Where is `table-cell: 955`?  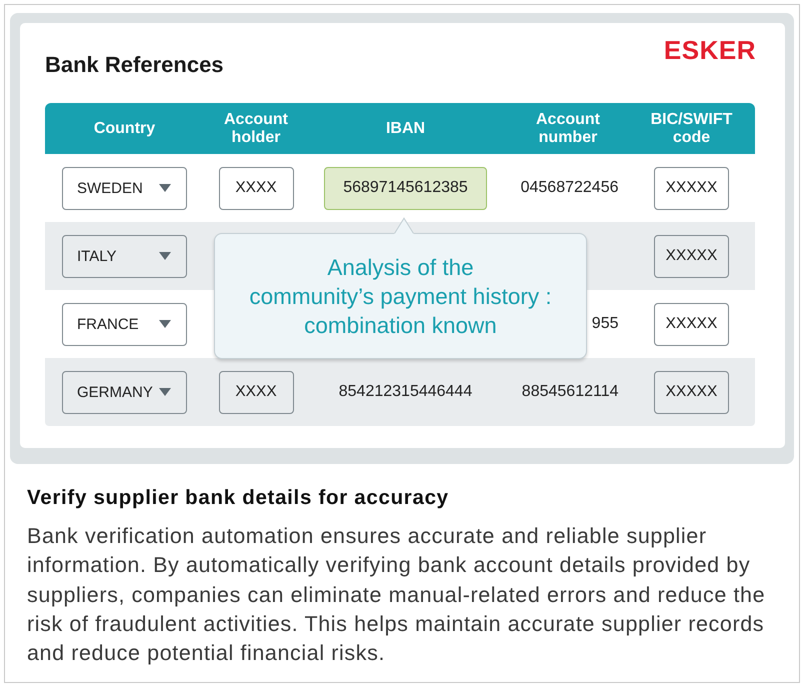
table-cell: 955 is located at coordinates (605, 323).